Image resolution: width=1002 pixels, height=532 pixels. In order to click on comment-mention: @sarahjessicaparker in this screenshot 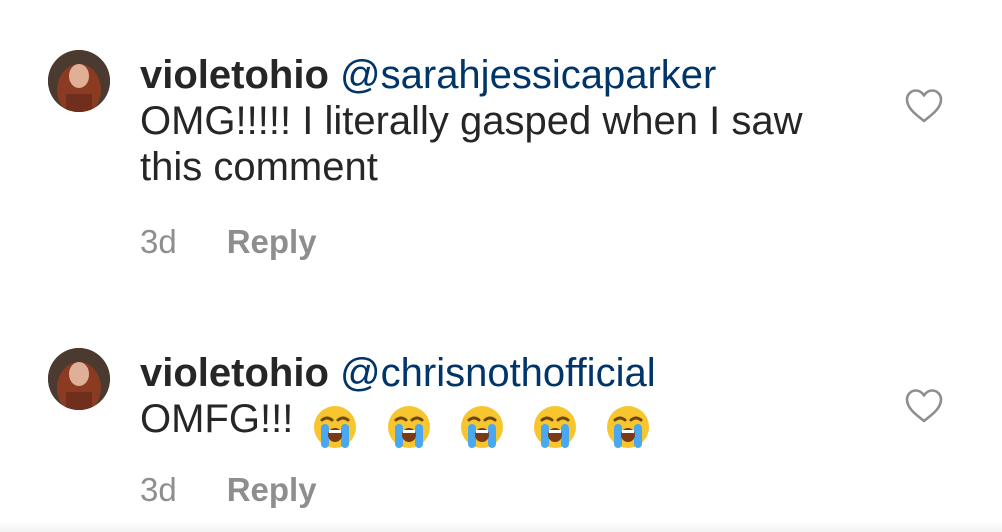, I will do `click(528, 75)`.